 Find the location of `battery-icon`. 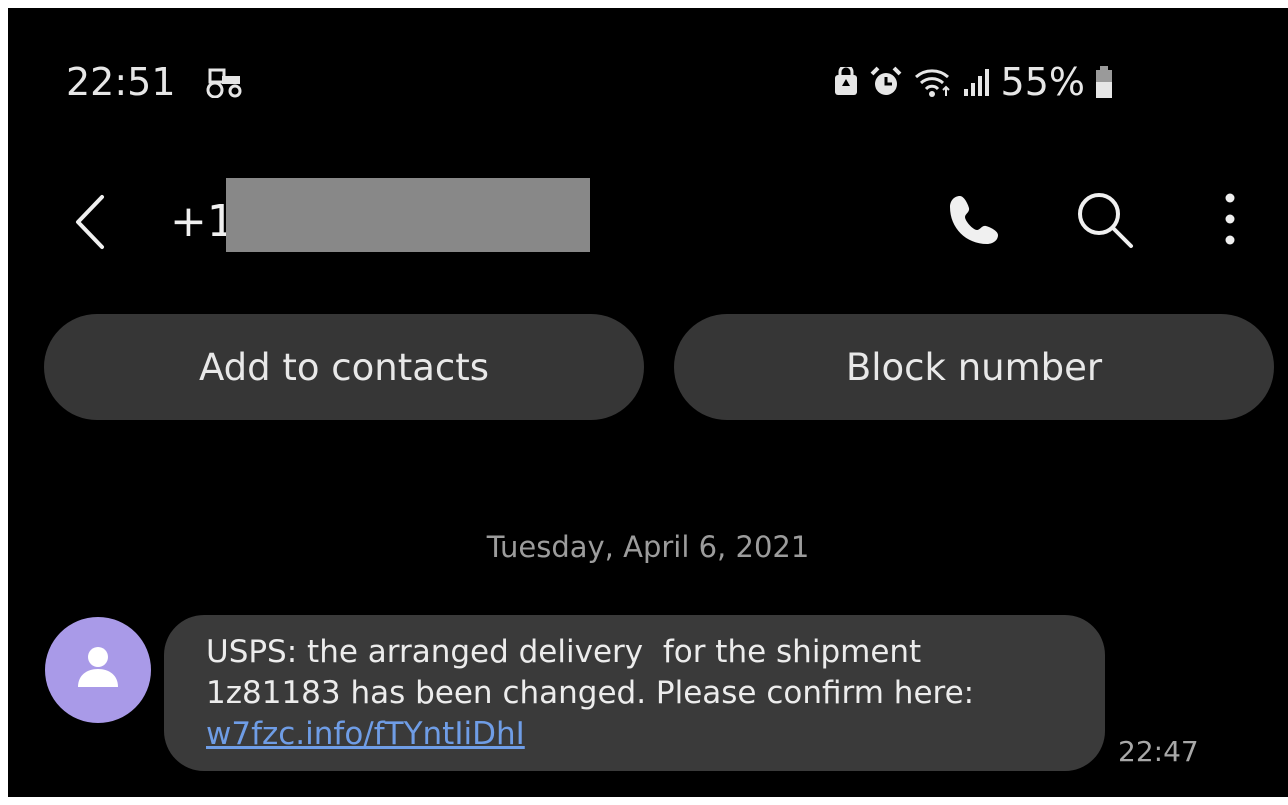

battery-icon is located at coordinates (1104, 82).